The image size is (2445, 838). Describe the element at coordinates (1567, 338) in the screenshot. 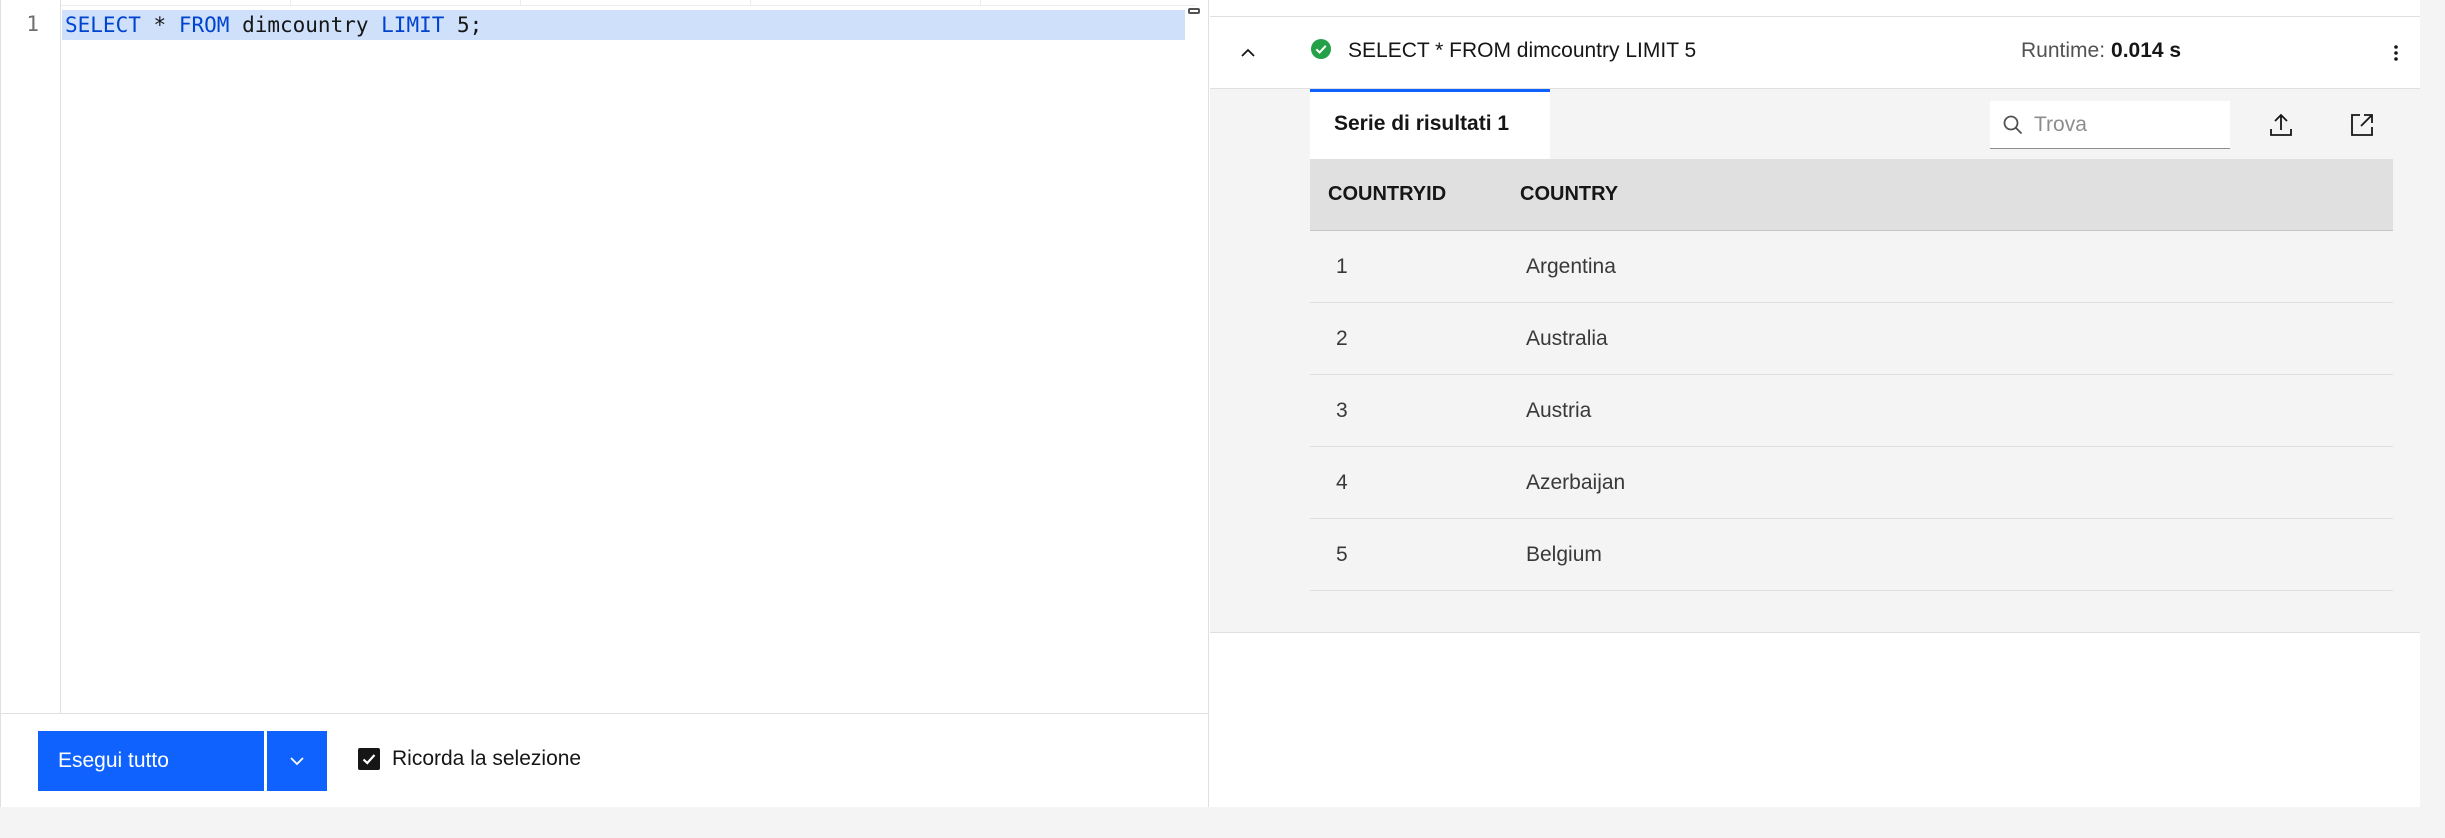

I see `cell-country: Australia` at that location.